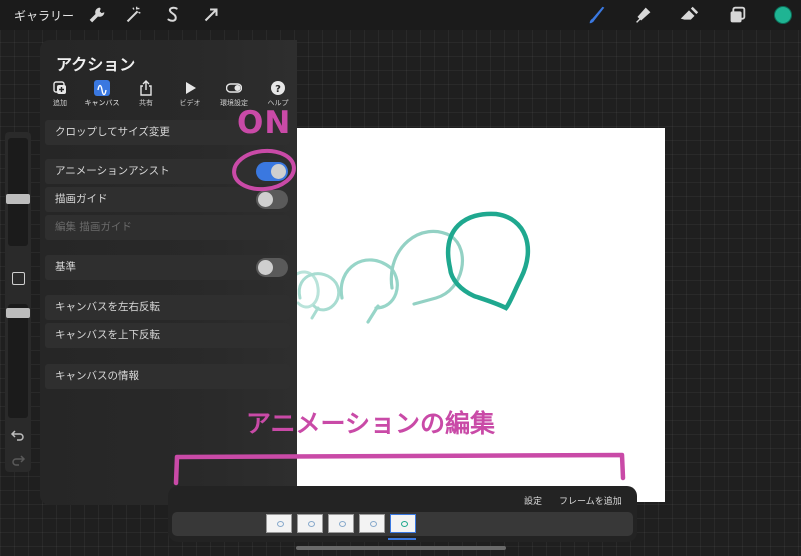 The height and width of the screenshot is (556, 801). What do you see at coordinates (264, 123) in the screenshot?
I see `annotation-on-label: ON` at bounding box center [264, 123].